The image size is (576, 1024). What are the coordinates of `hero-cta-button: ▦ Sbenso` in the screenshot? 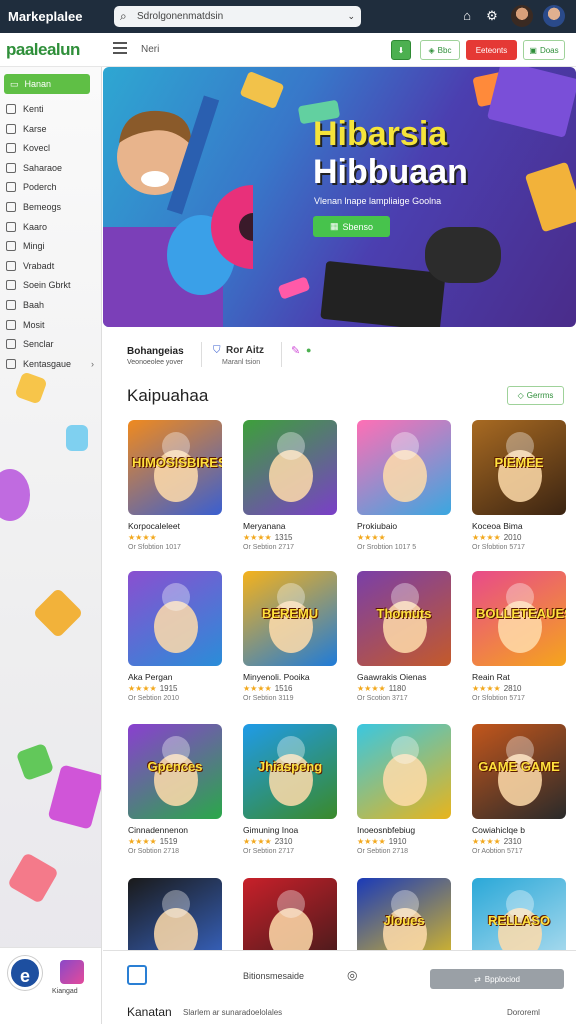 It's located at (351, 226).